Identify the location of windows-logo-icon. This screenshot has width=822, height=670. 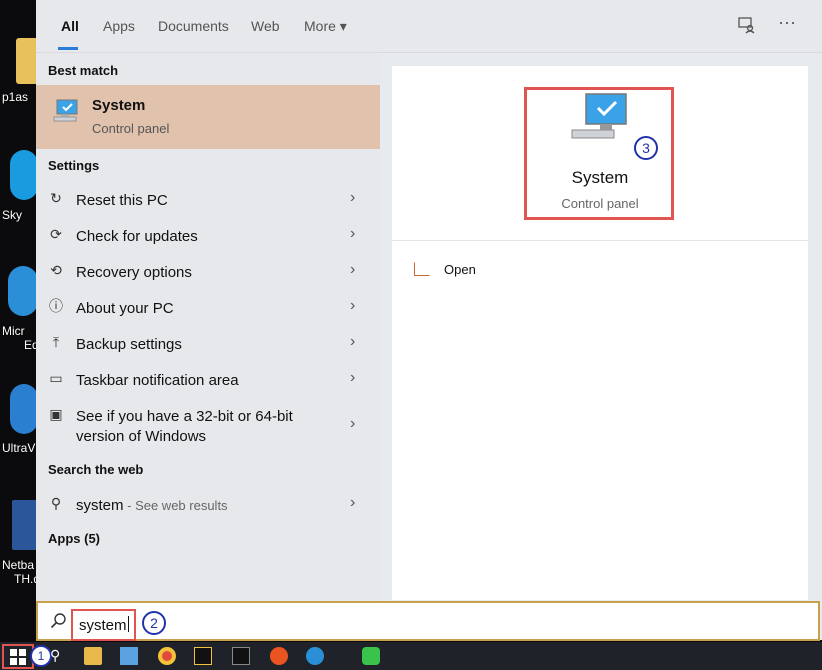
(18, 657).